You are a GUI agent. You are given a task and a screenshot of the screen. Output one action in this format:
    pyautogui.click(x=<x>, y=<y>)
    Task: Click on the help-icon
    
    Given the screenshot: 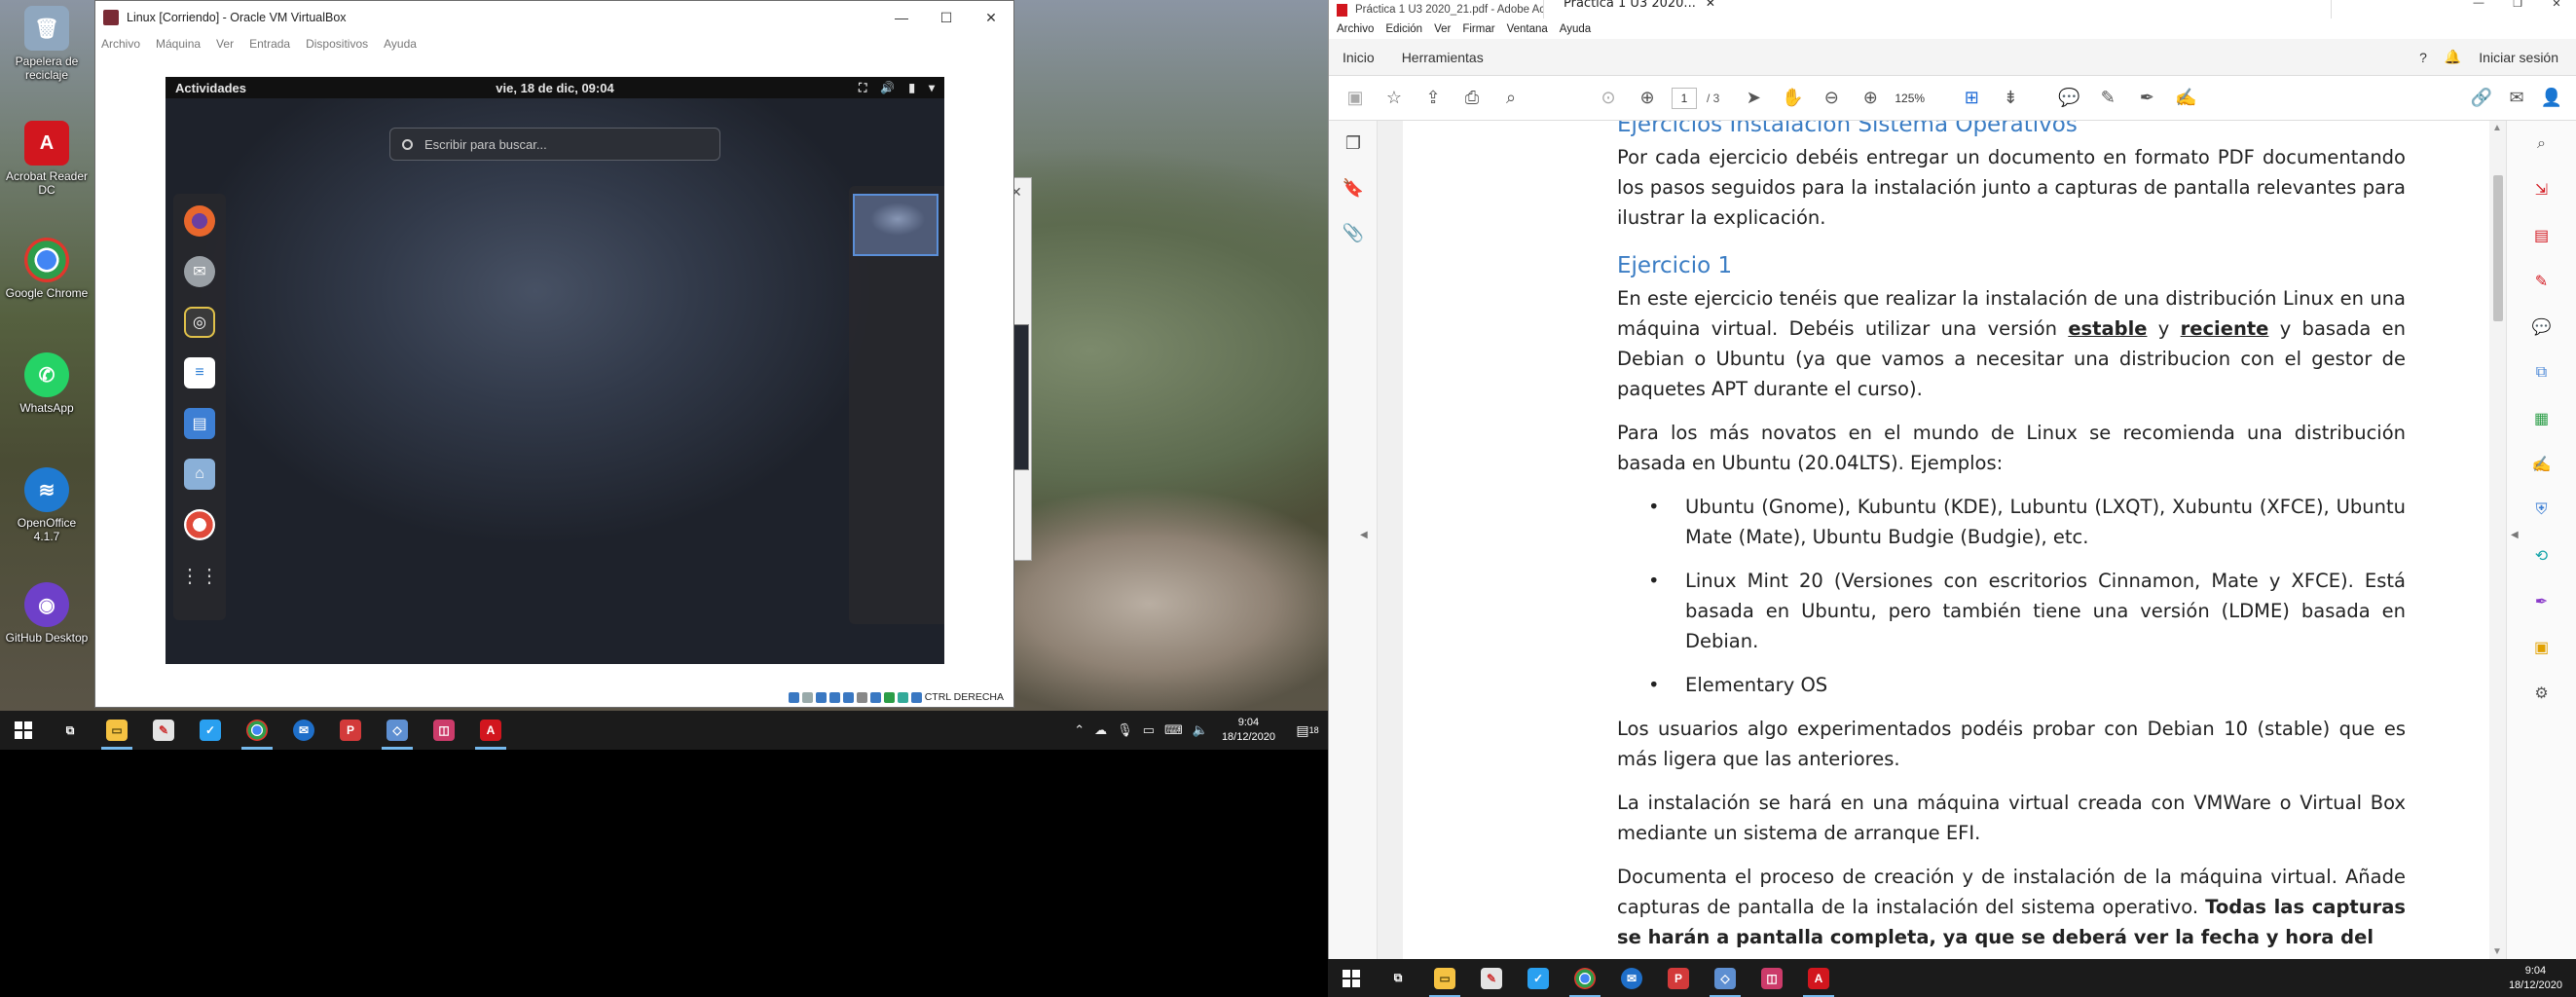 What is the action you would take?
    pyautogui.click(x=199, y=524)
    